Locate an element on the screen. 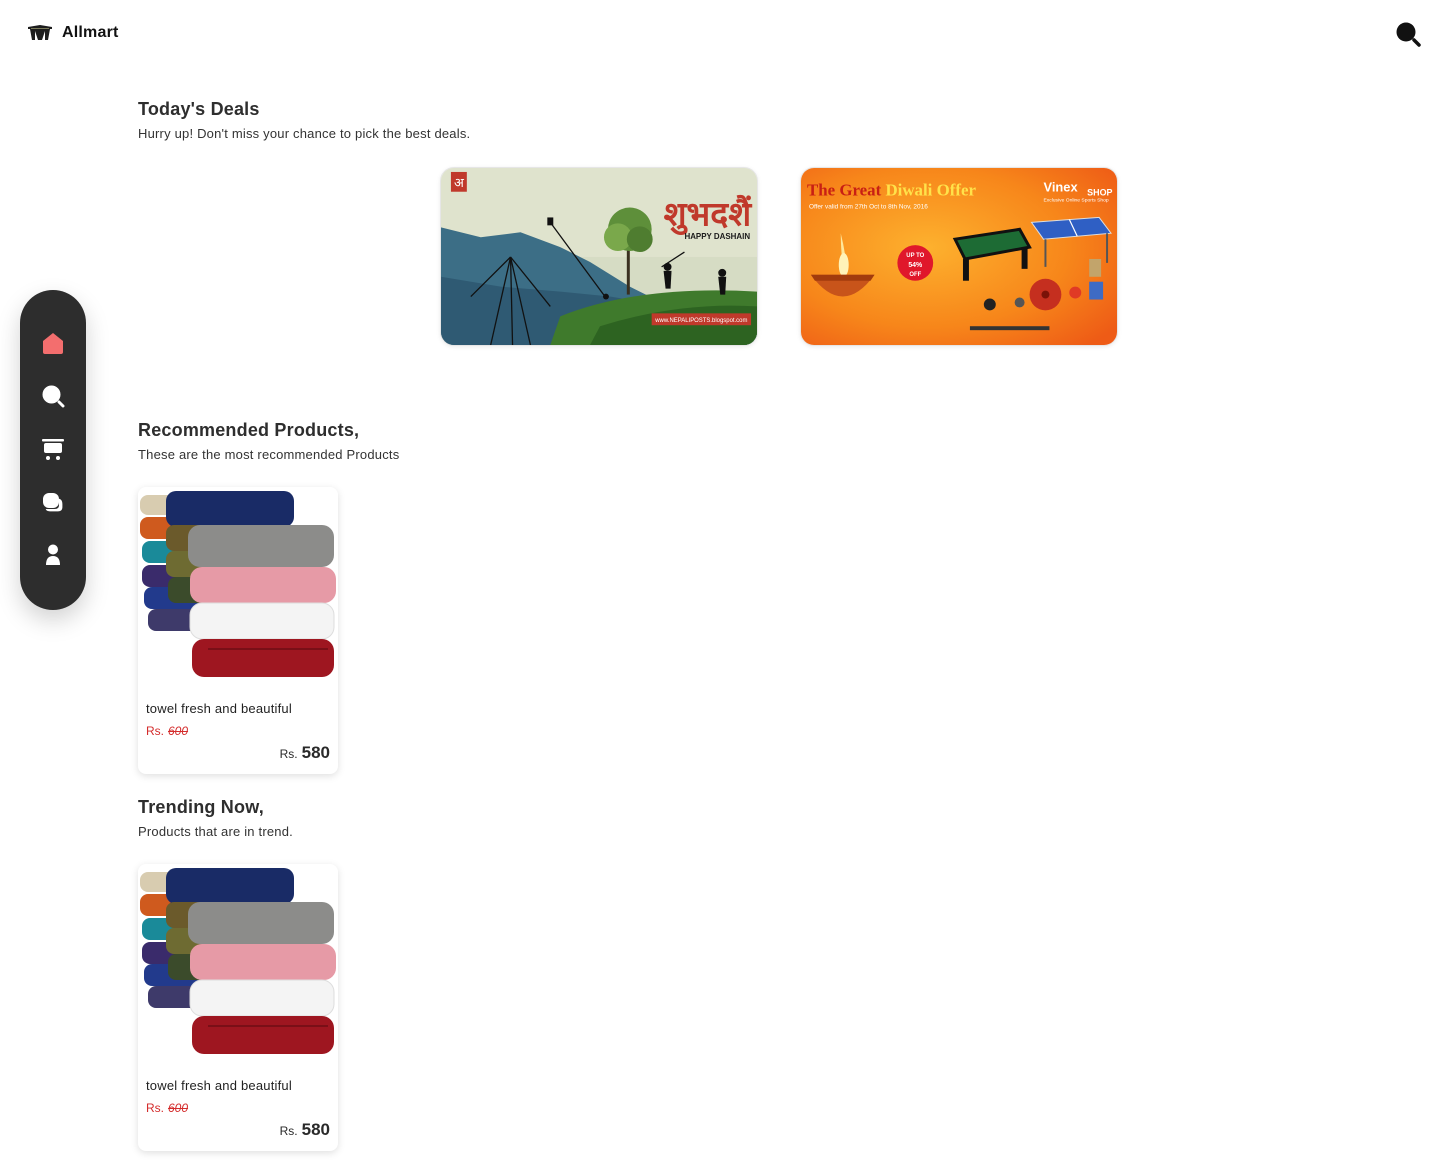  chat-icon is located at coordinates (53, 503).